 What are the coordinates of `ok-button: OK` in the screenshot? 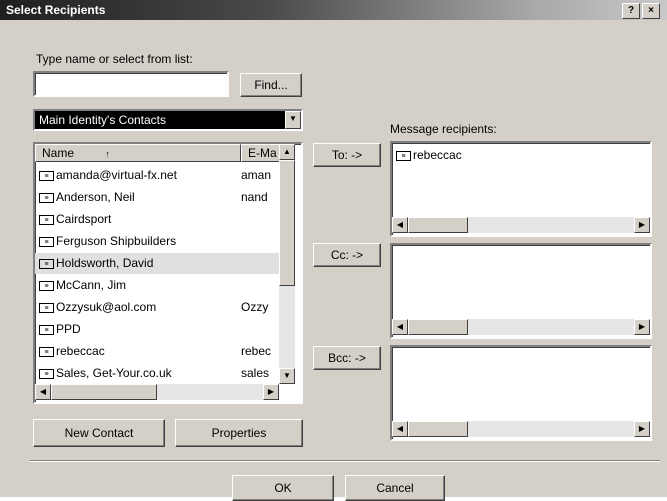 It's located at (283, 488).